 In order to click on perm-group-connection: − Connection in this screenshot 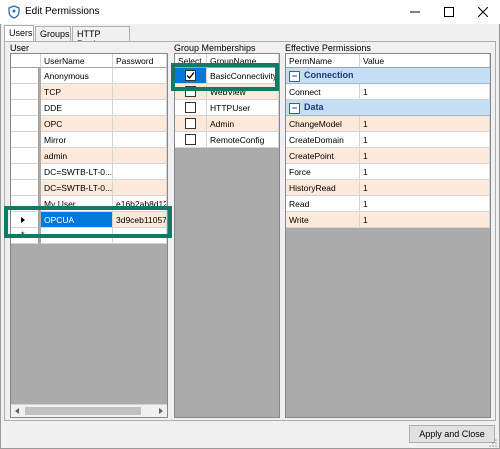, I will do `click(388, 76)`.